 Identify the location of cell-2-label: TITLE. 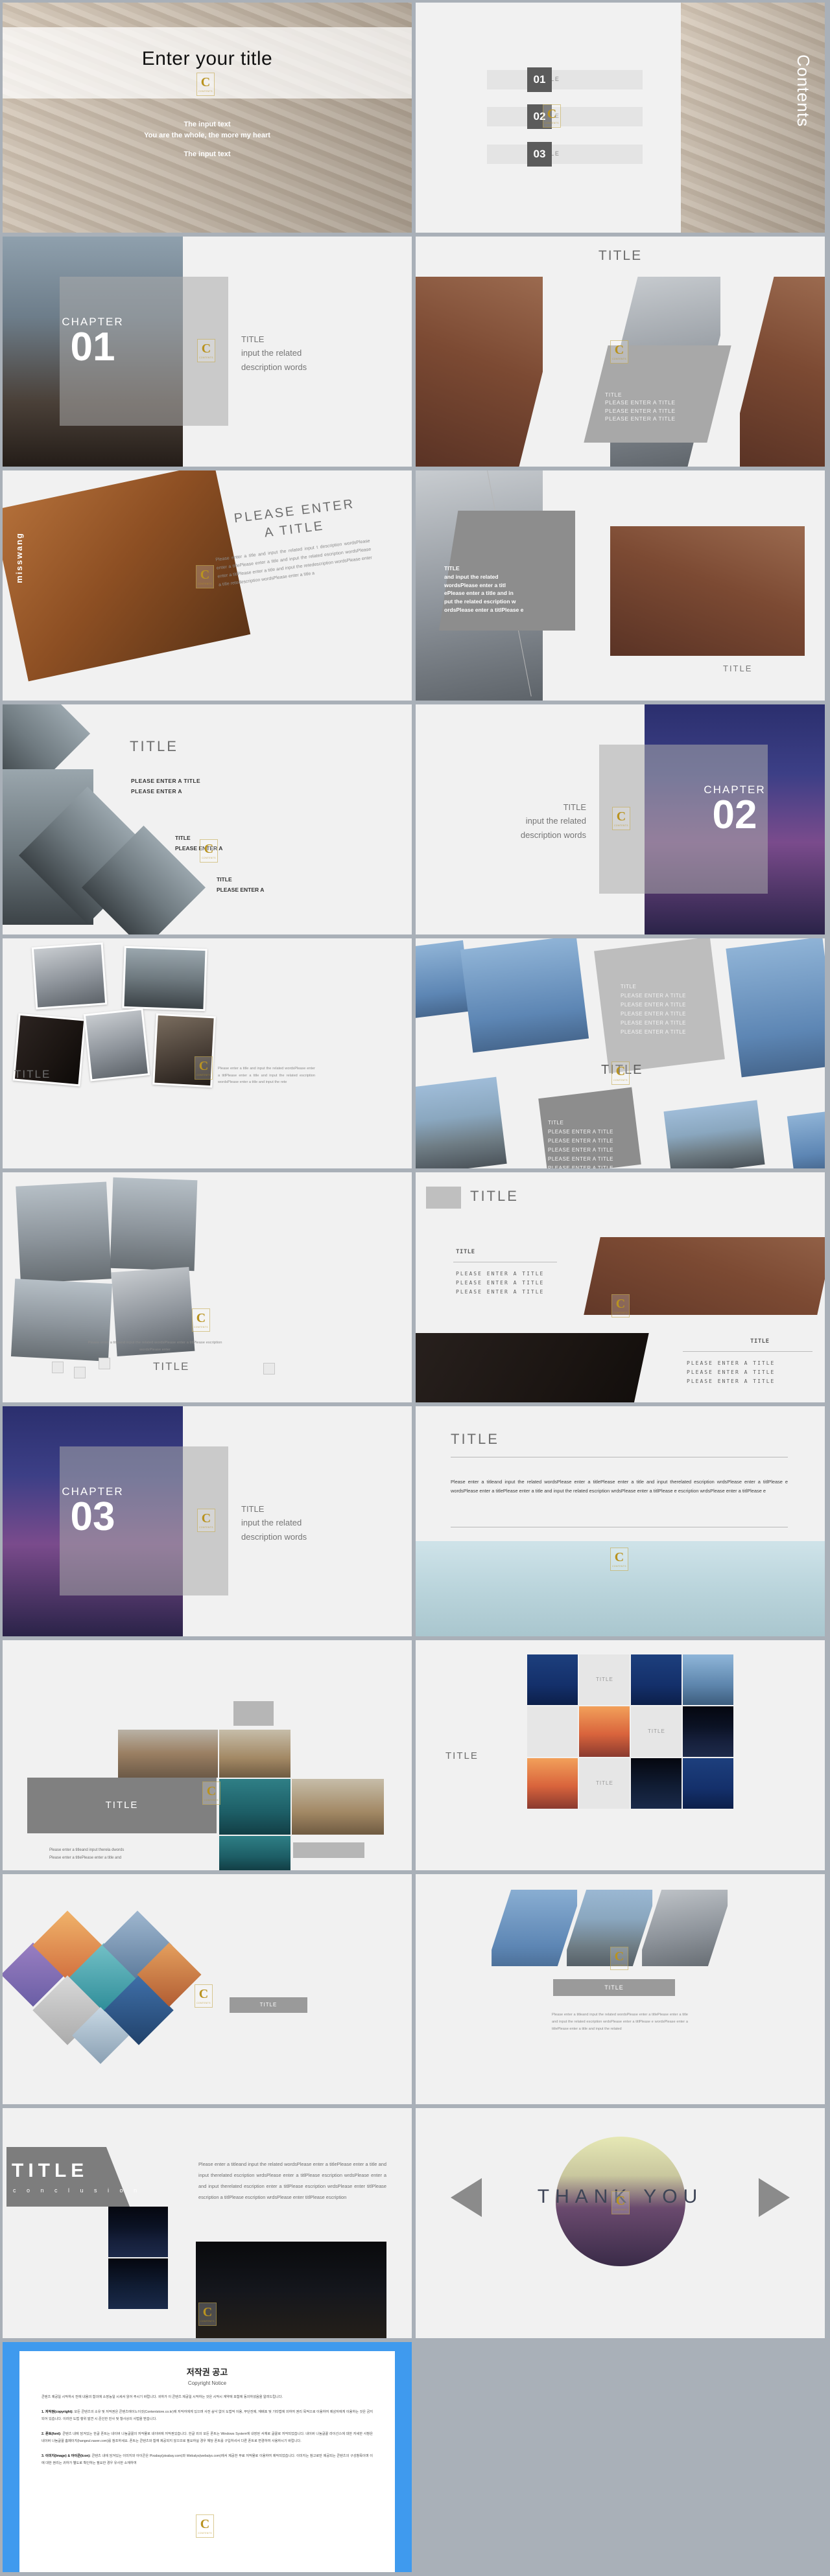
(604, 1680).